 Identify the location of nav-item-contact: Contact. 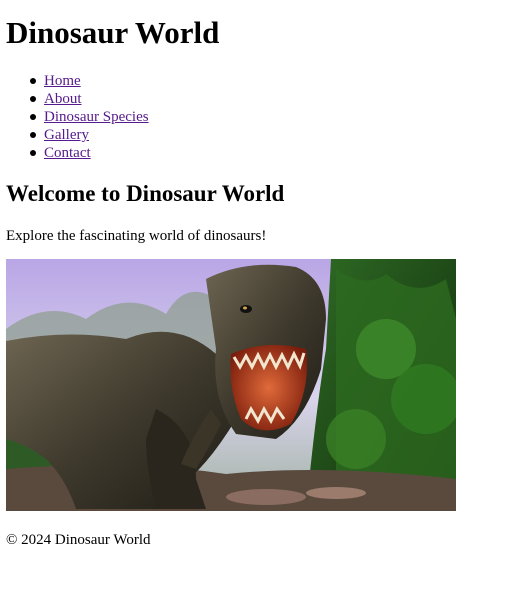
(89, 153).